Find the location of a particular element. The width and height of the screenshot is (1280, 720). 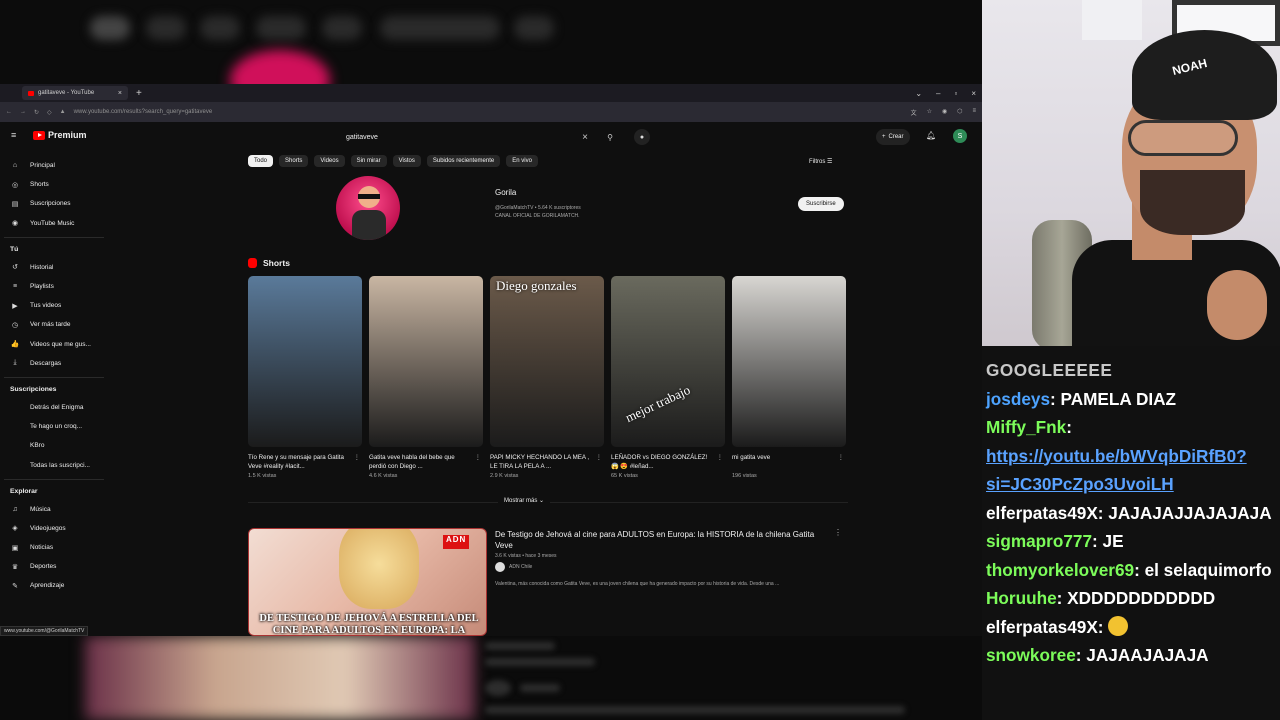

bookmark-star-icon: ☆ is located at coordinates (929, 112).